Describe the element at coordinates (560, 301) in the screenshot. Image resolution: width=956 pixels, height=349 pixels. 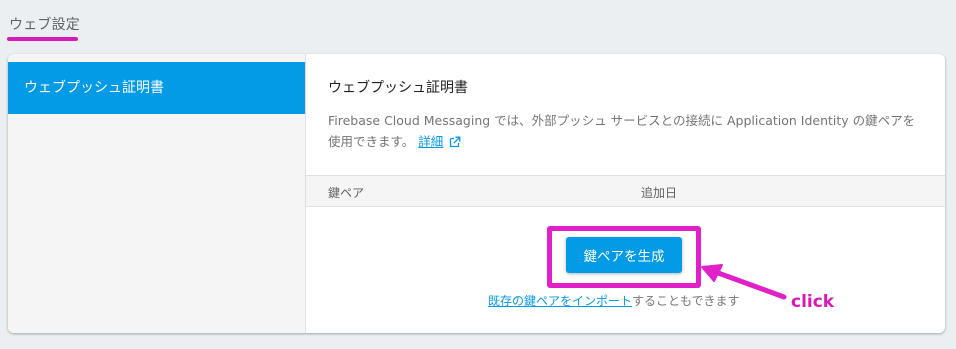
I see `import-existing-key-pair-link: 既存の鍵ペアをインポート` at that location.